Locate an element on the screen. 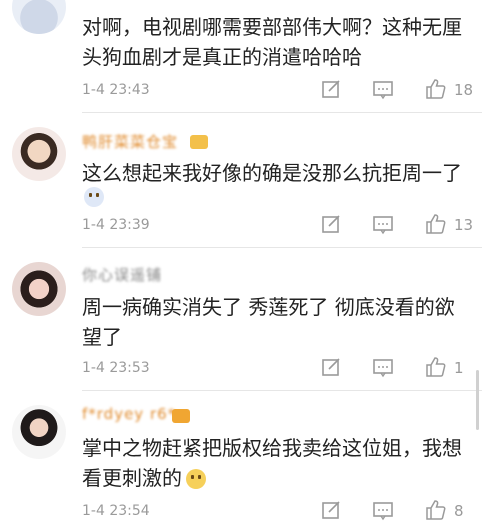  comment-text: 掌中之物赶紧把版权给我卖给这位姐，我想看更刺激的 is located at coordinates (272, 463).